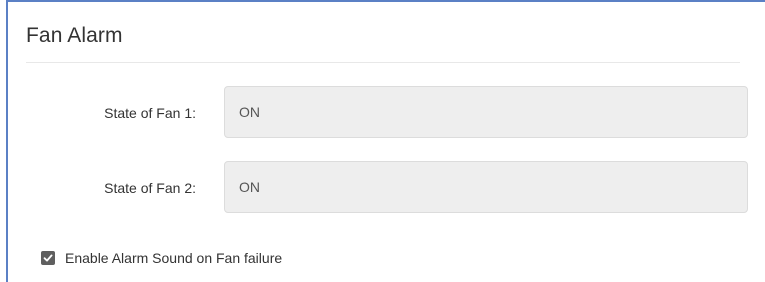 This screenshot has height=282, width=765. Describe the element at coordinates (383, 62) in the screenshot. I see `title-divider` at that location.